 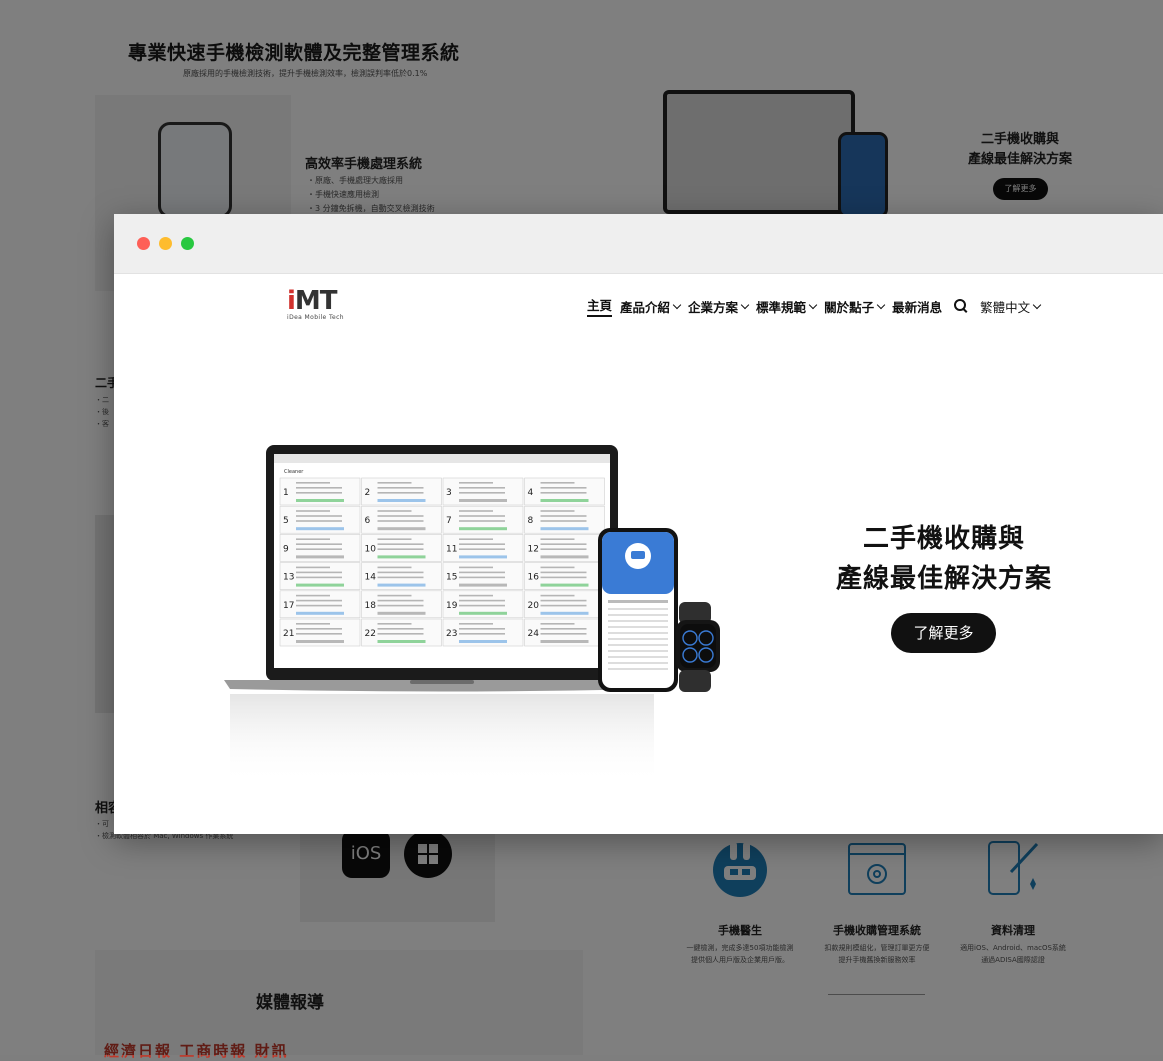 I want to click on device-slot: 11, so click(x=483, y=548).